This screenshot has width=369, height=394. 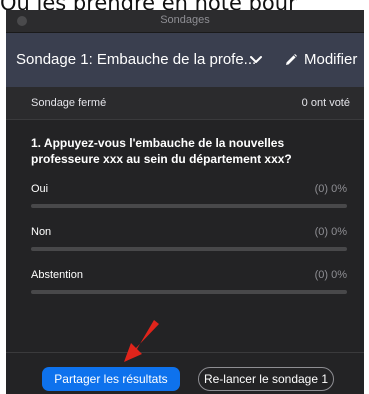 What do you see at coordinates (256, 59) in the screenshot?
I see `chevron-down-icon` at bounding box center [256, 59].